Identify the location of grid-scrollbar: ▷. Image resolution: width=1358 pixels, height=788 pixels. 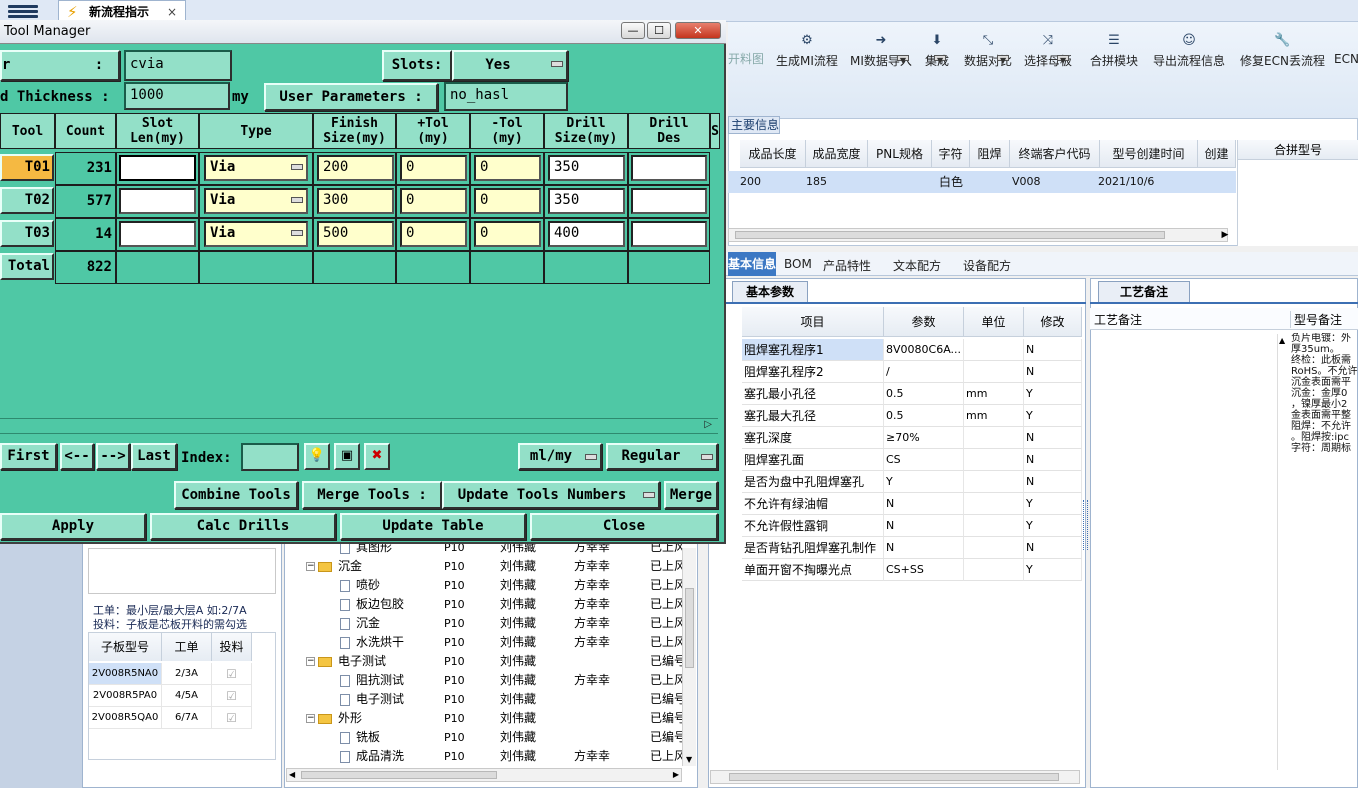
(359, 426).